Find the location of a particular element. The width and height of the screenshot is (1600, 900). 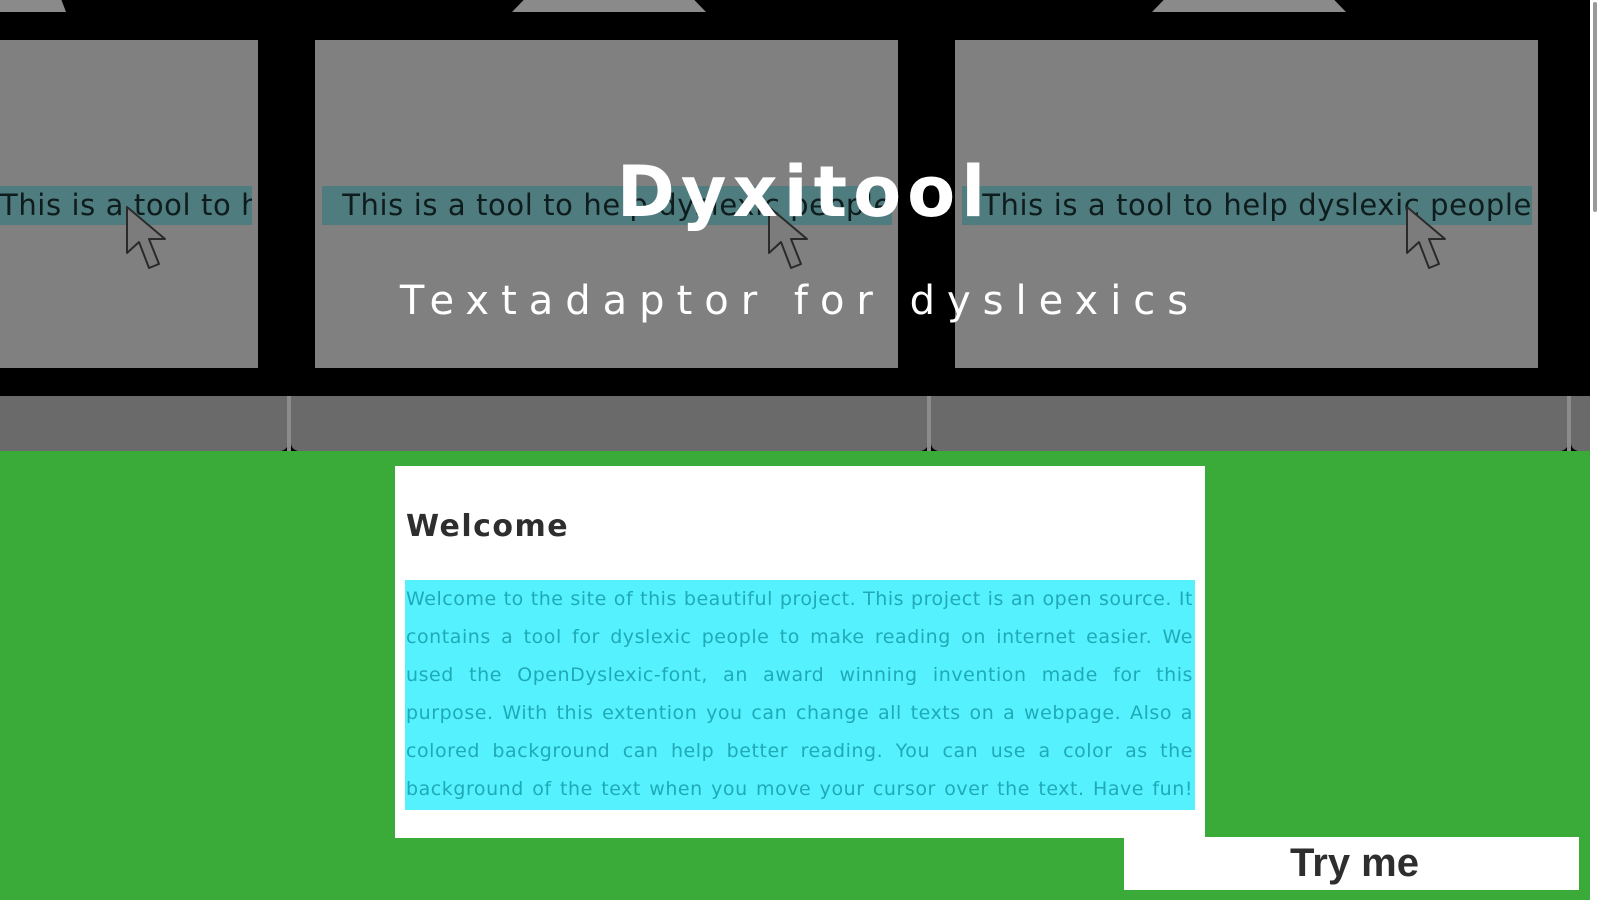

site-subtitle: Textadaptor for dyslexics is located at coordinates (800, 301).